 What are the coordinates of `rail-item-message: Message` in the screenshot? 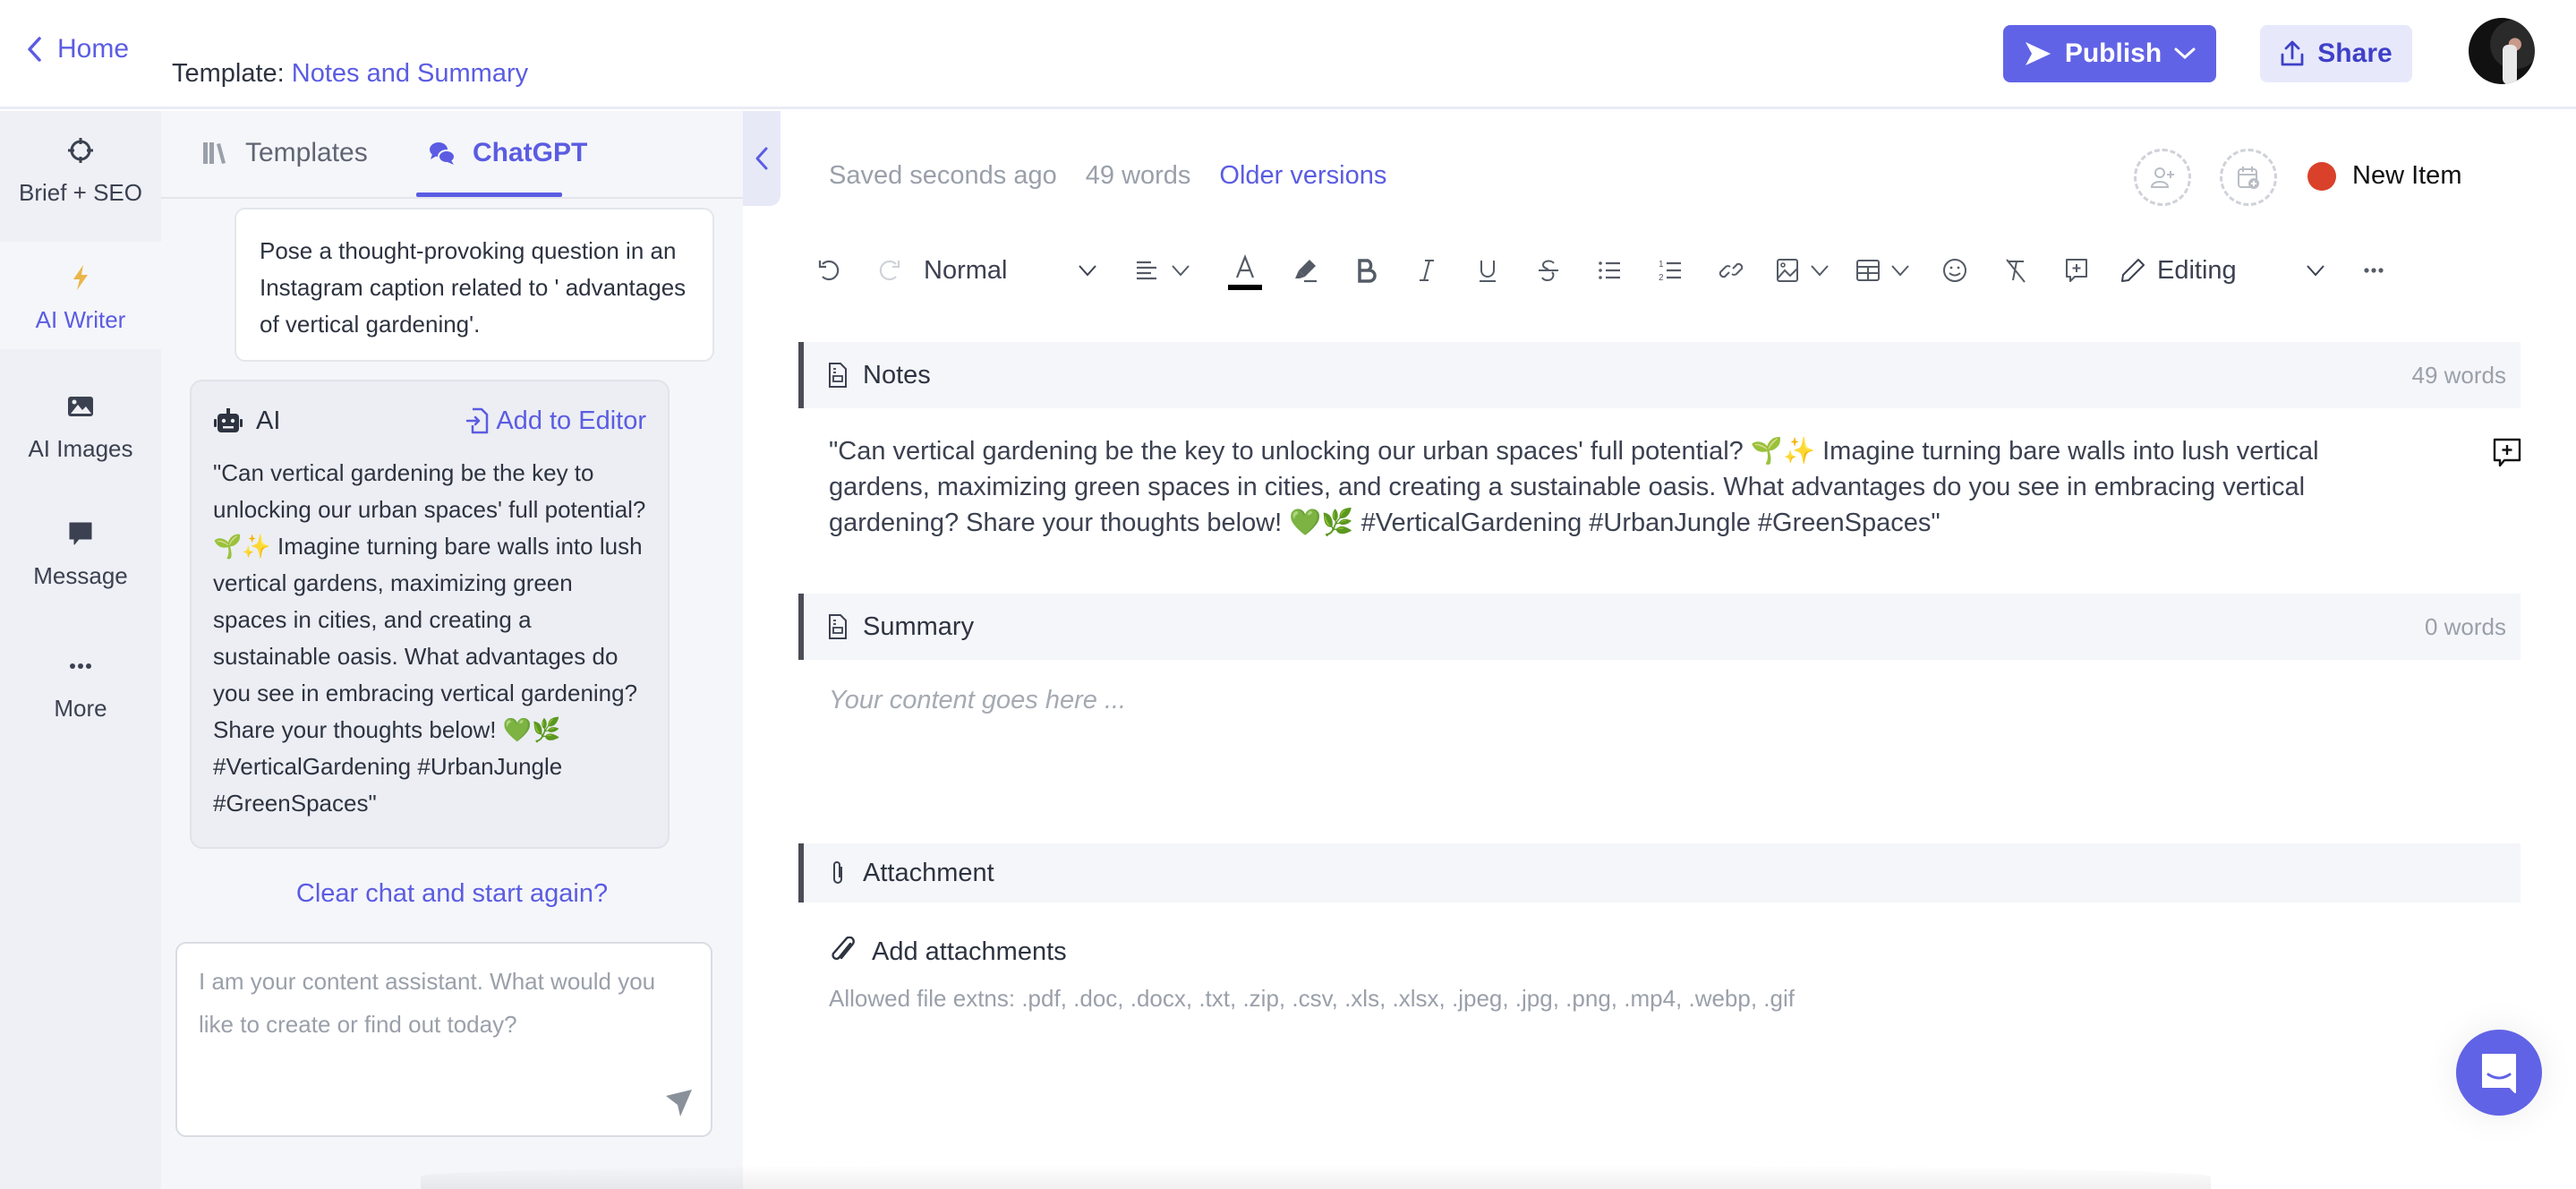 It's located at (80, 556).